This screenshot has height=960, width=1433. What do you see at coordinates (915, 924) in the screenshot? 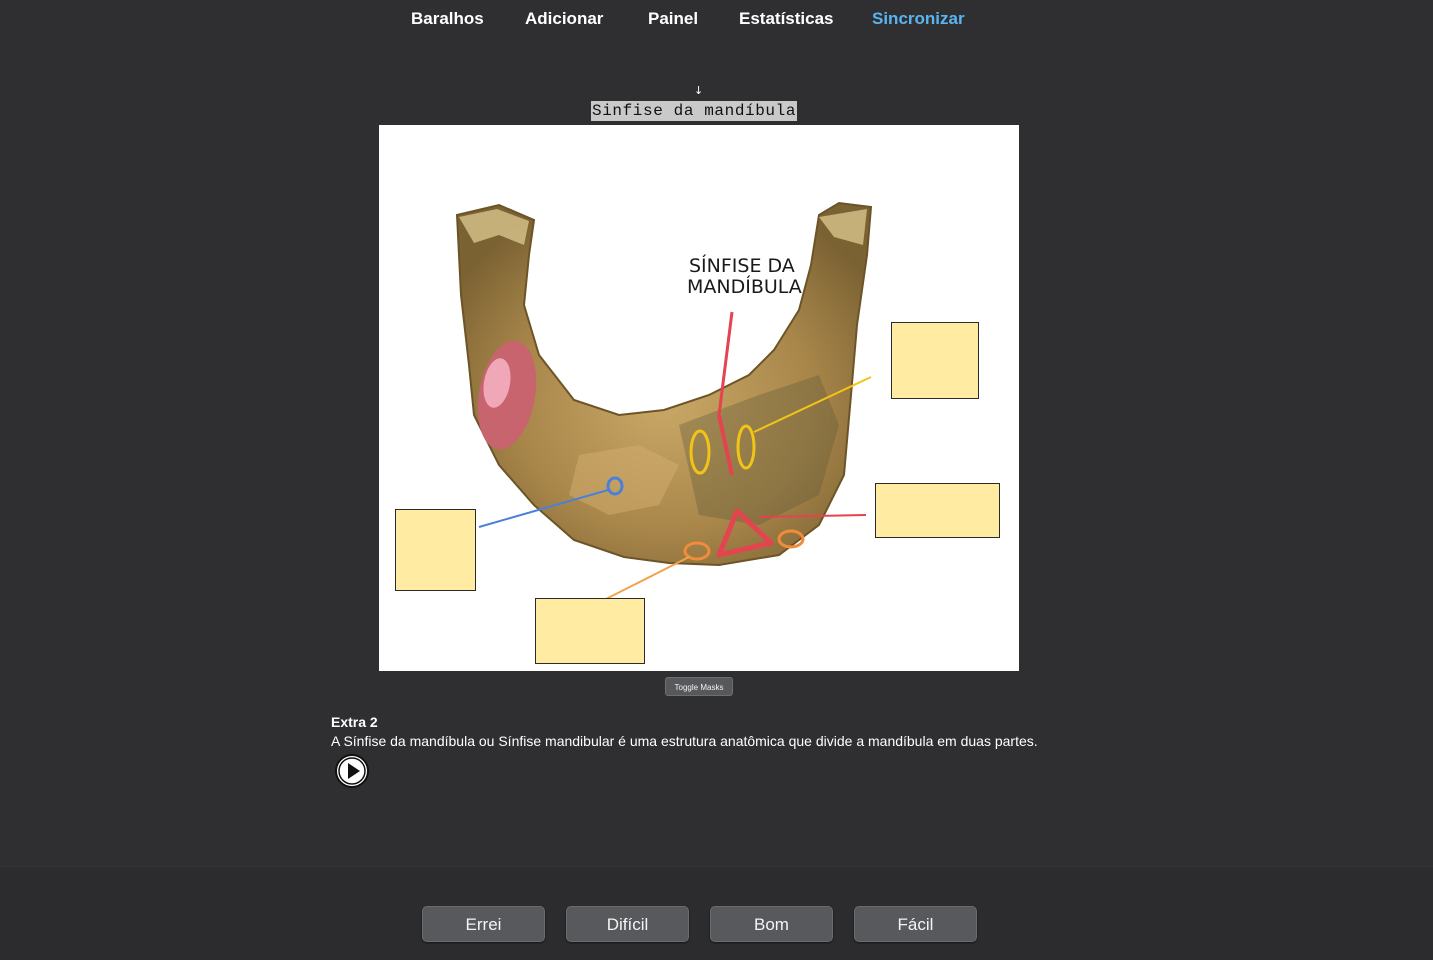
I see `easy-button: Fácil` at bounding box center [915, 924].